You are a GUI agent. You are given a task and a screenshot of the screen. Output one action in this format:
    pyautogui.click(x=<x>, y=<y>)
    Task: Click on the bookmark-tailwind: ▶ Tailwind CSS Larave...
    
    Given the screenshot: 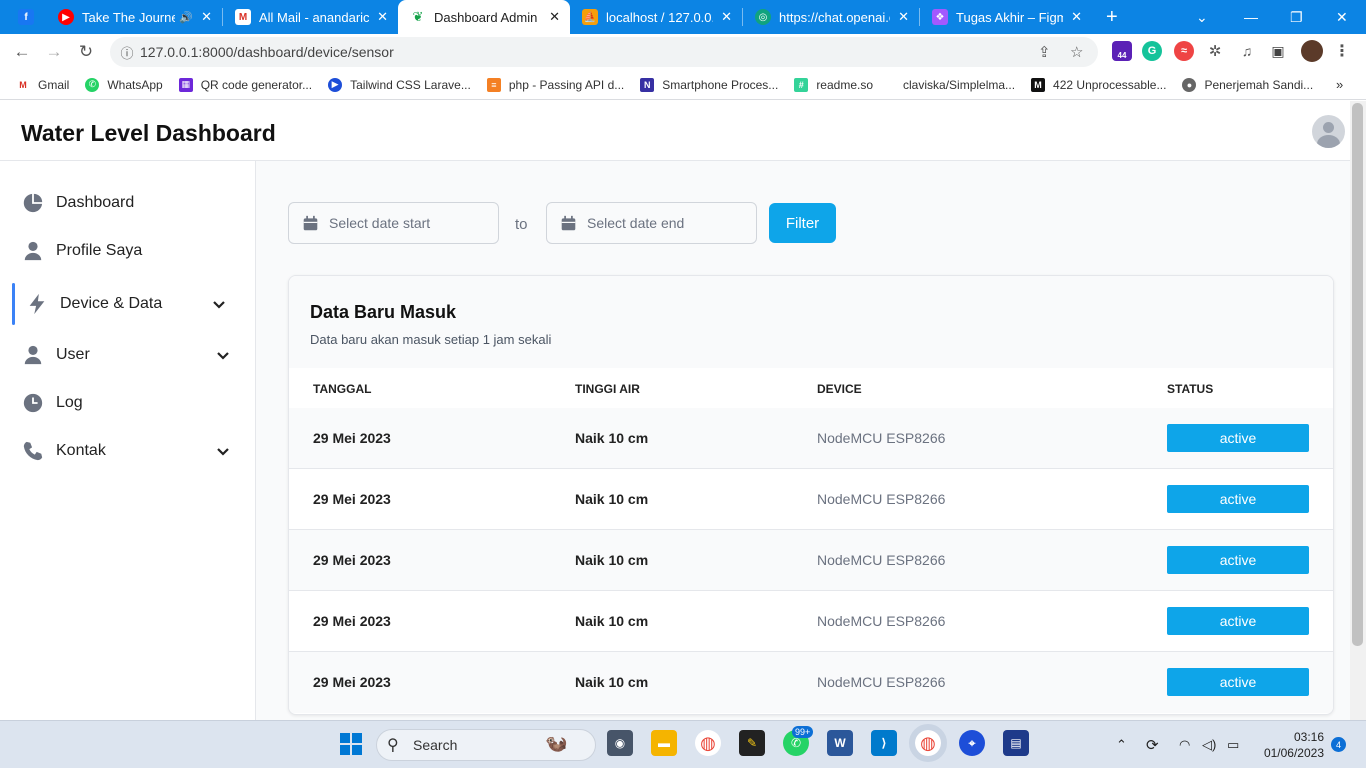 What is the action you would take?
    pyautogui.click(x=399, y=84)
    